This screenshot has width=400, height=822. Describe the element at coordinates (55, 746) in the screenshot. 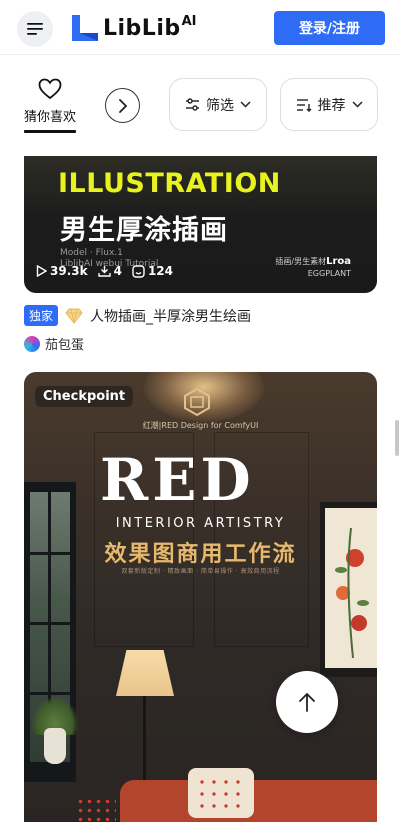

I see `plant-pot` at that location.